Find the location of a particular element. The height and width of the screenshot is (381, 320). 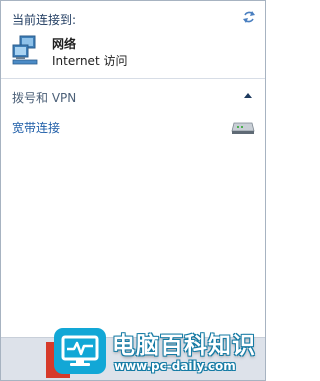

chevron-up-icon is located at coordinates (248, 95).